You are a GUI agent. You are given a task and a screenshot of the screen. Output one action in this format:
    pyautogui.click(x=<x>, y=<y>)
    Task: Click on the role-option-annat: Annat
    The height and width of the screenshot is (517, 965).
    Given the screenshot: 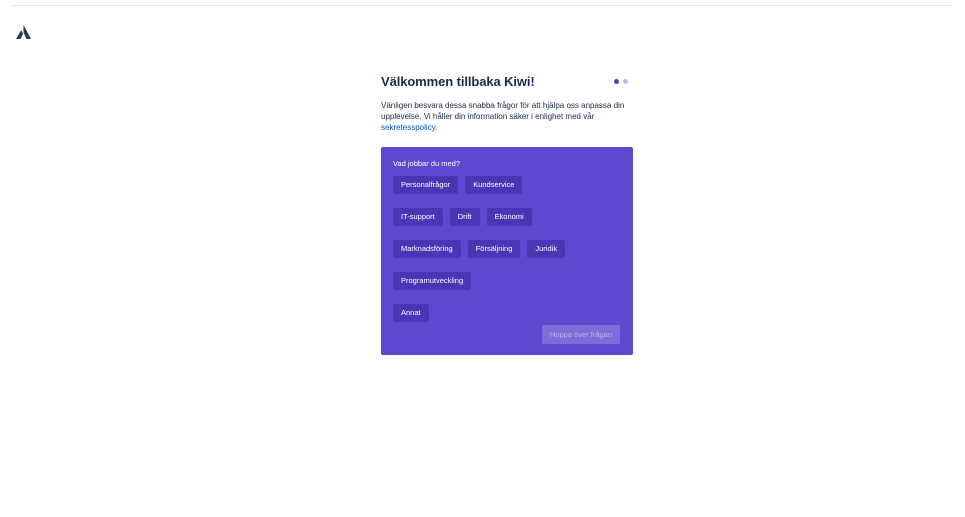 What is the action you would take?
    pyautogui.click(x=411, y=313)
    